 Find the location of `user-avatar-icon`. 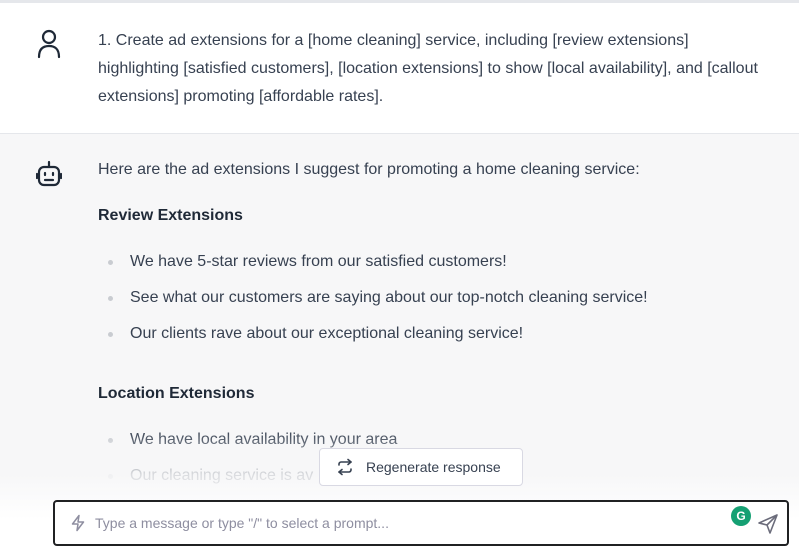

user-avatar-icon is located at coordinates (49, 44).